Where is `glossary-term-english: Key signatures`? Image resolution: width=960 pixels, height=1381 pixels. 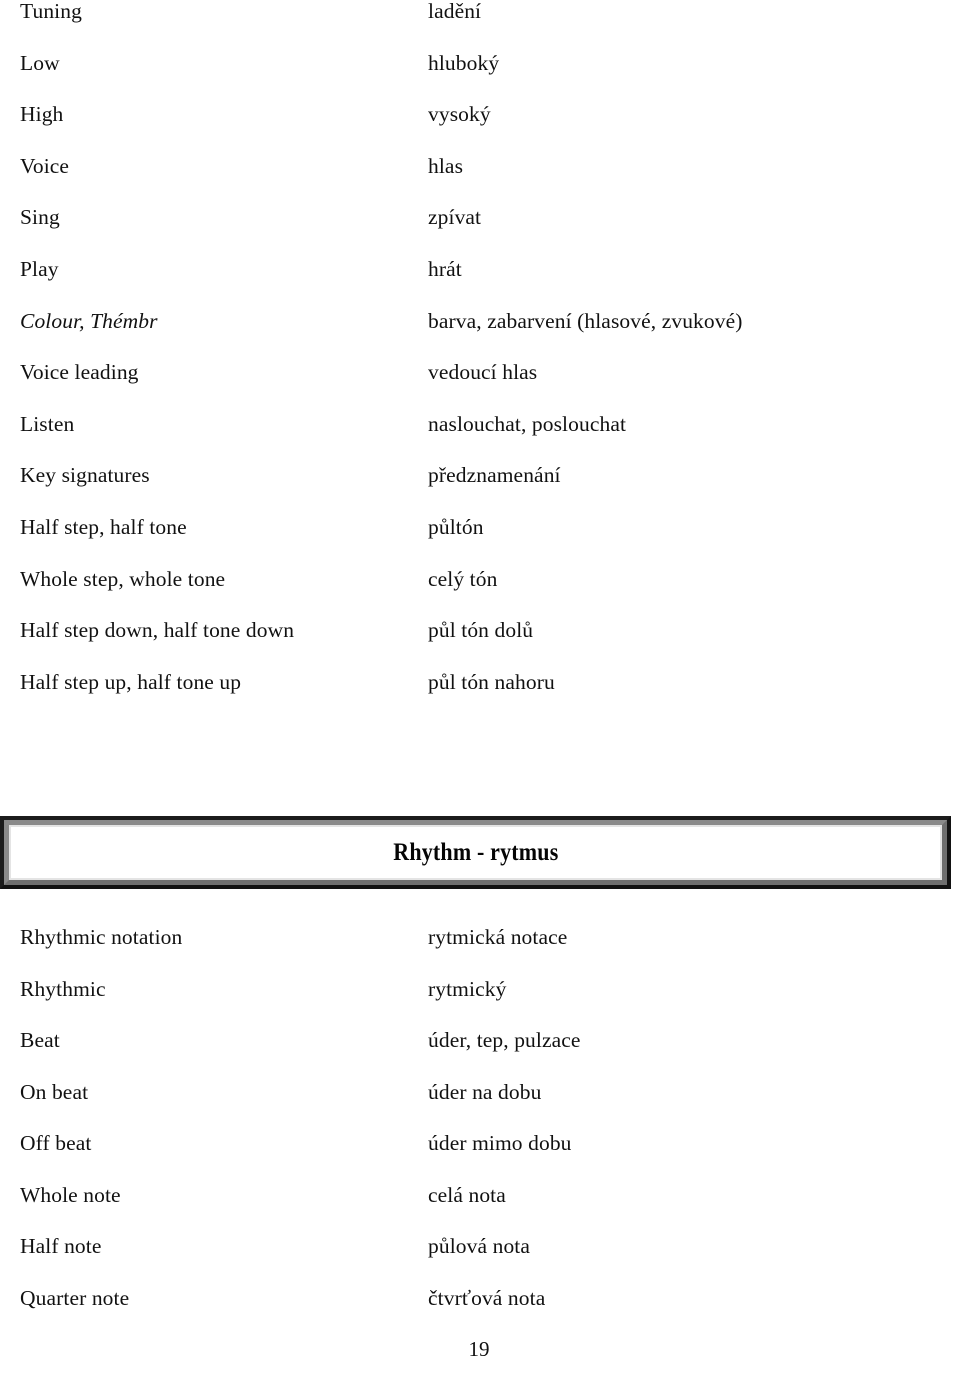 glossary-term-english: Key signatures is located at coordinates (85, 475).